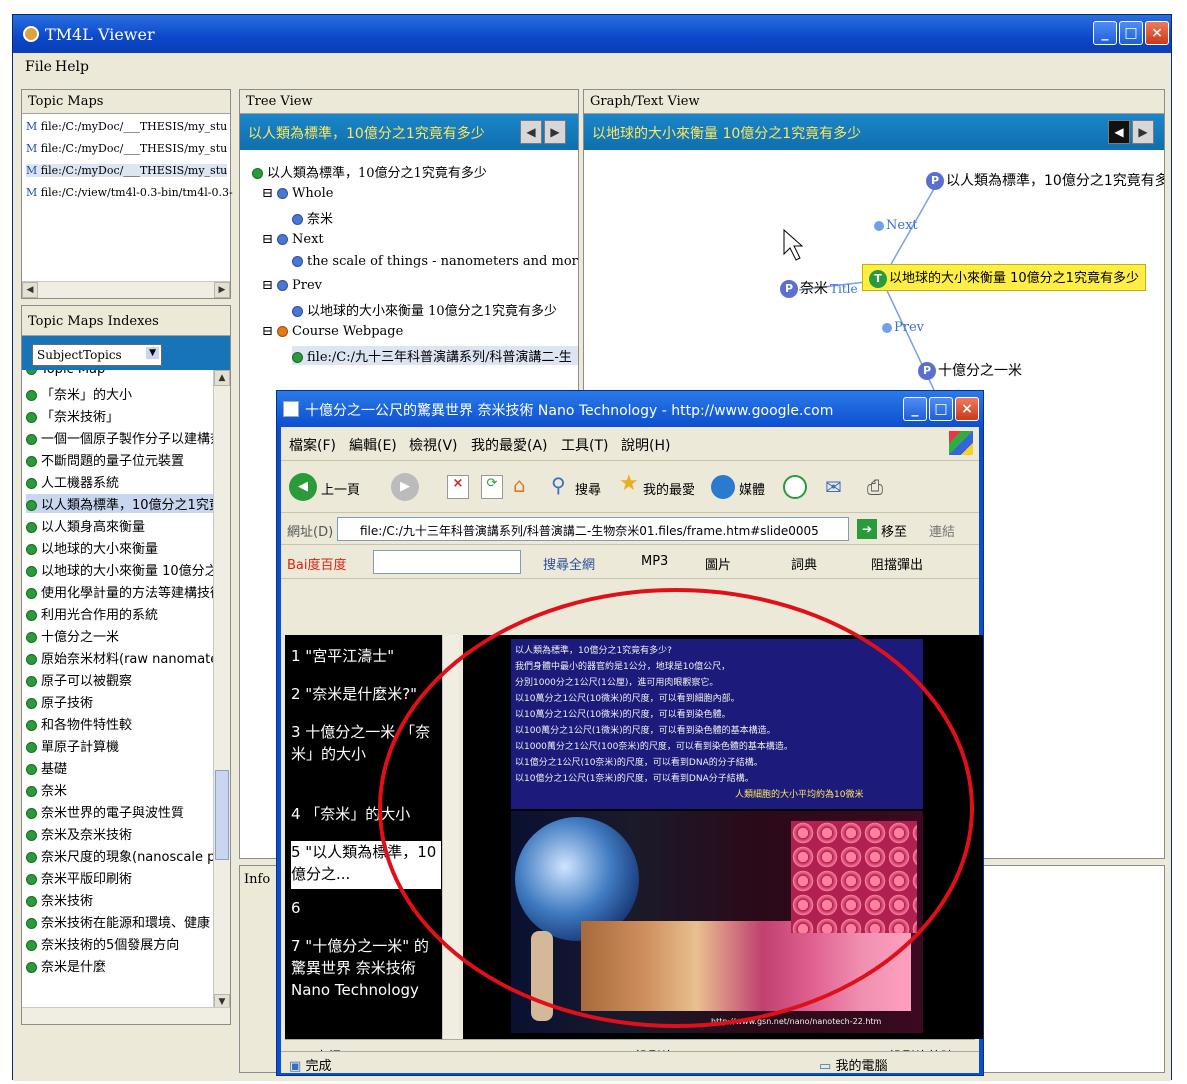 The width and height of the screenshot is (1187, 1084). What do you see at coordinates (942, 530) in the screenshot?
I see `links-label: 連結` at bounding box center [942, 530].